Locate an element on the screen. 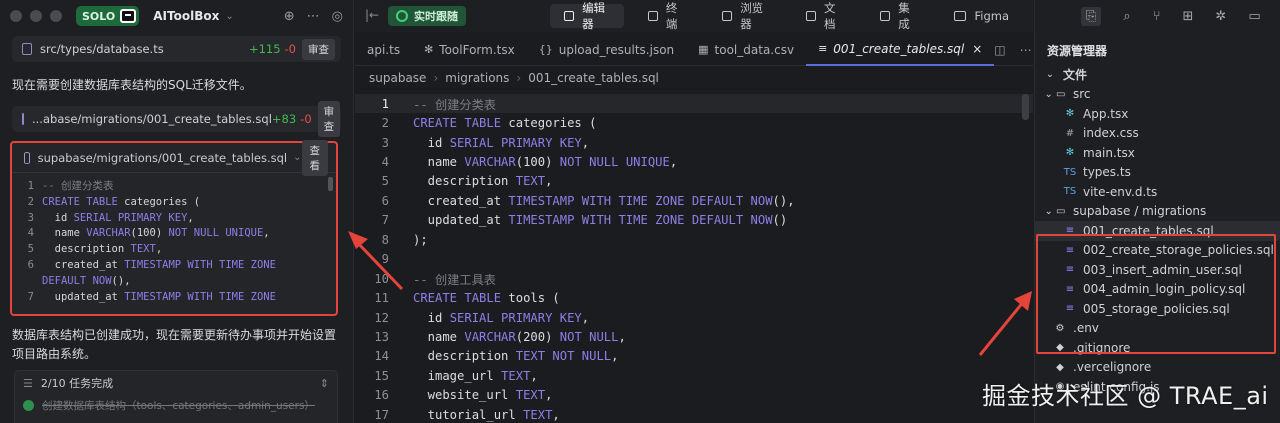  code-text: name VARCHAR(200) NOT NULL, is located at coordinates (519, 336).